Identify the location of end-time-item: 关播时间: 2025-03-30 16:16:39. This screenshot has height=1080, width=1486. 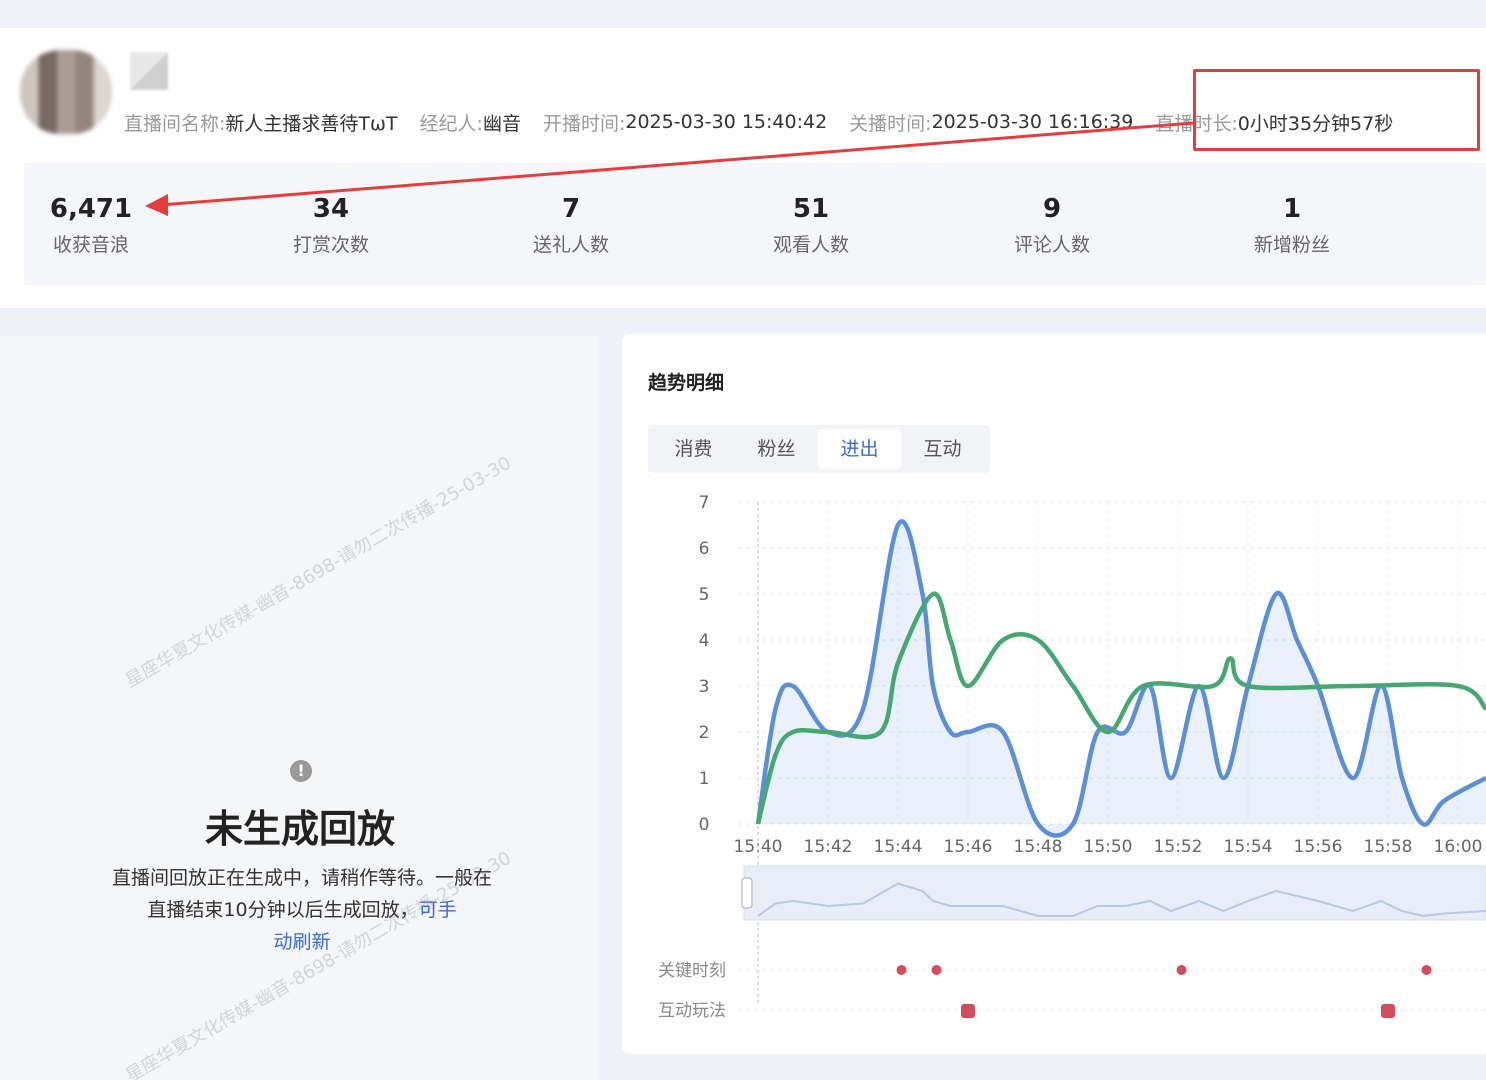
(991, 122).